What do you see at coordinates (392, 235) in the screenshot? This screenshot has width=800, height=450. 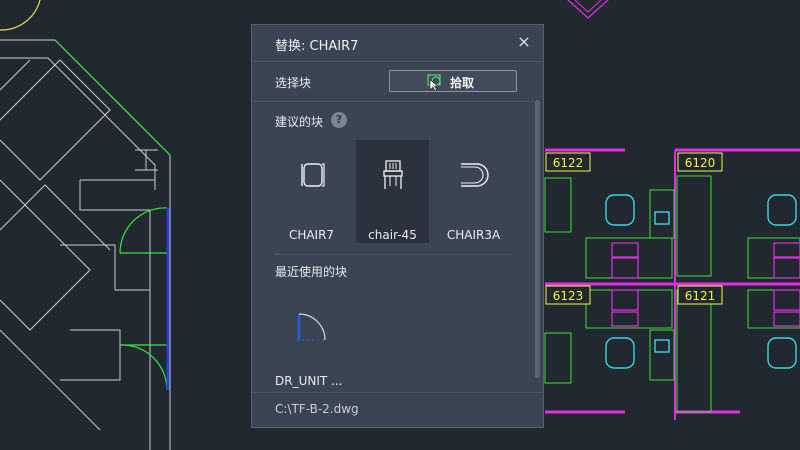 I see `block-name: chair-45` at bounding box center [392, 235].